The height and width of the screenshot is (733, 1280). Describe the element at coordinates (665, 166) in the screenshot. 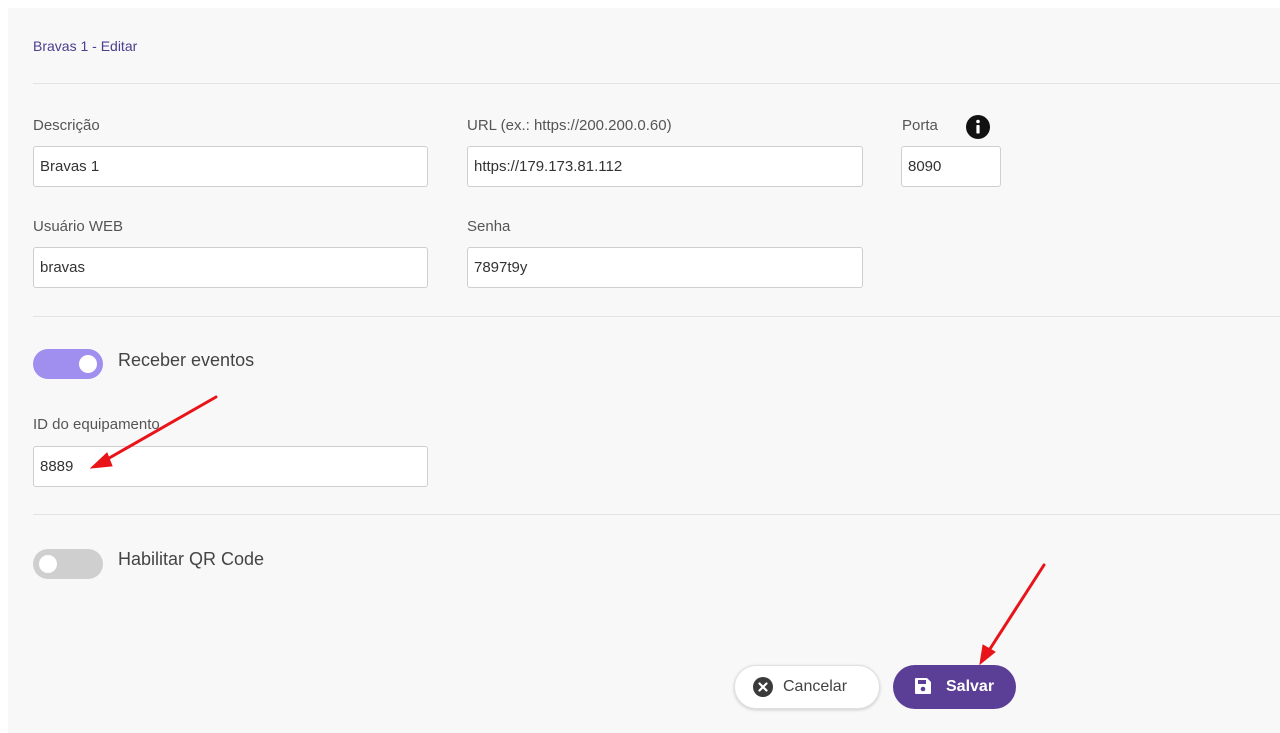

I see `url-input` at that location.